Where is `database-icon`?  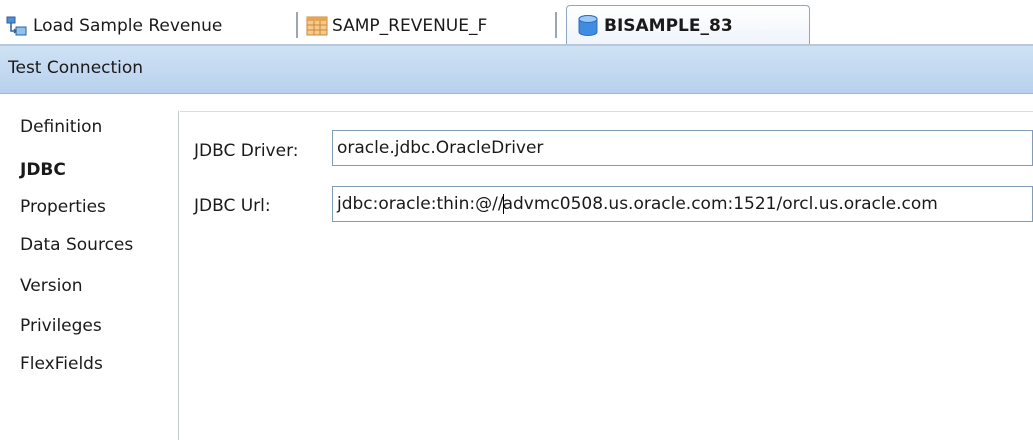 database-icon is located at coordinates (588, 26).